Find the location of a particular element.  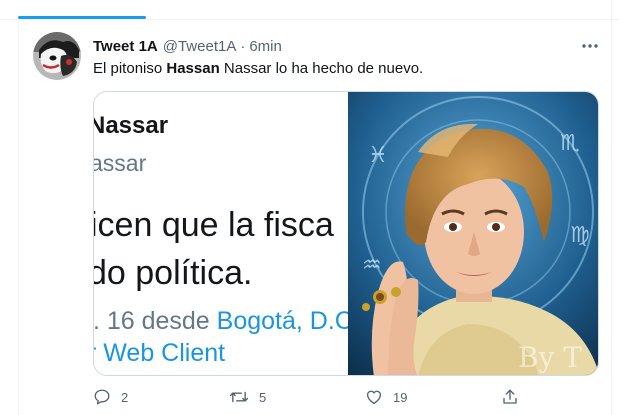

retweet-button: 5 is located at coordinates (247, 397).